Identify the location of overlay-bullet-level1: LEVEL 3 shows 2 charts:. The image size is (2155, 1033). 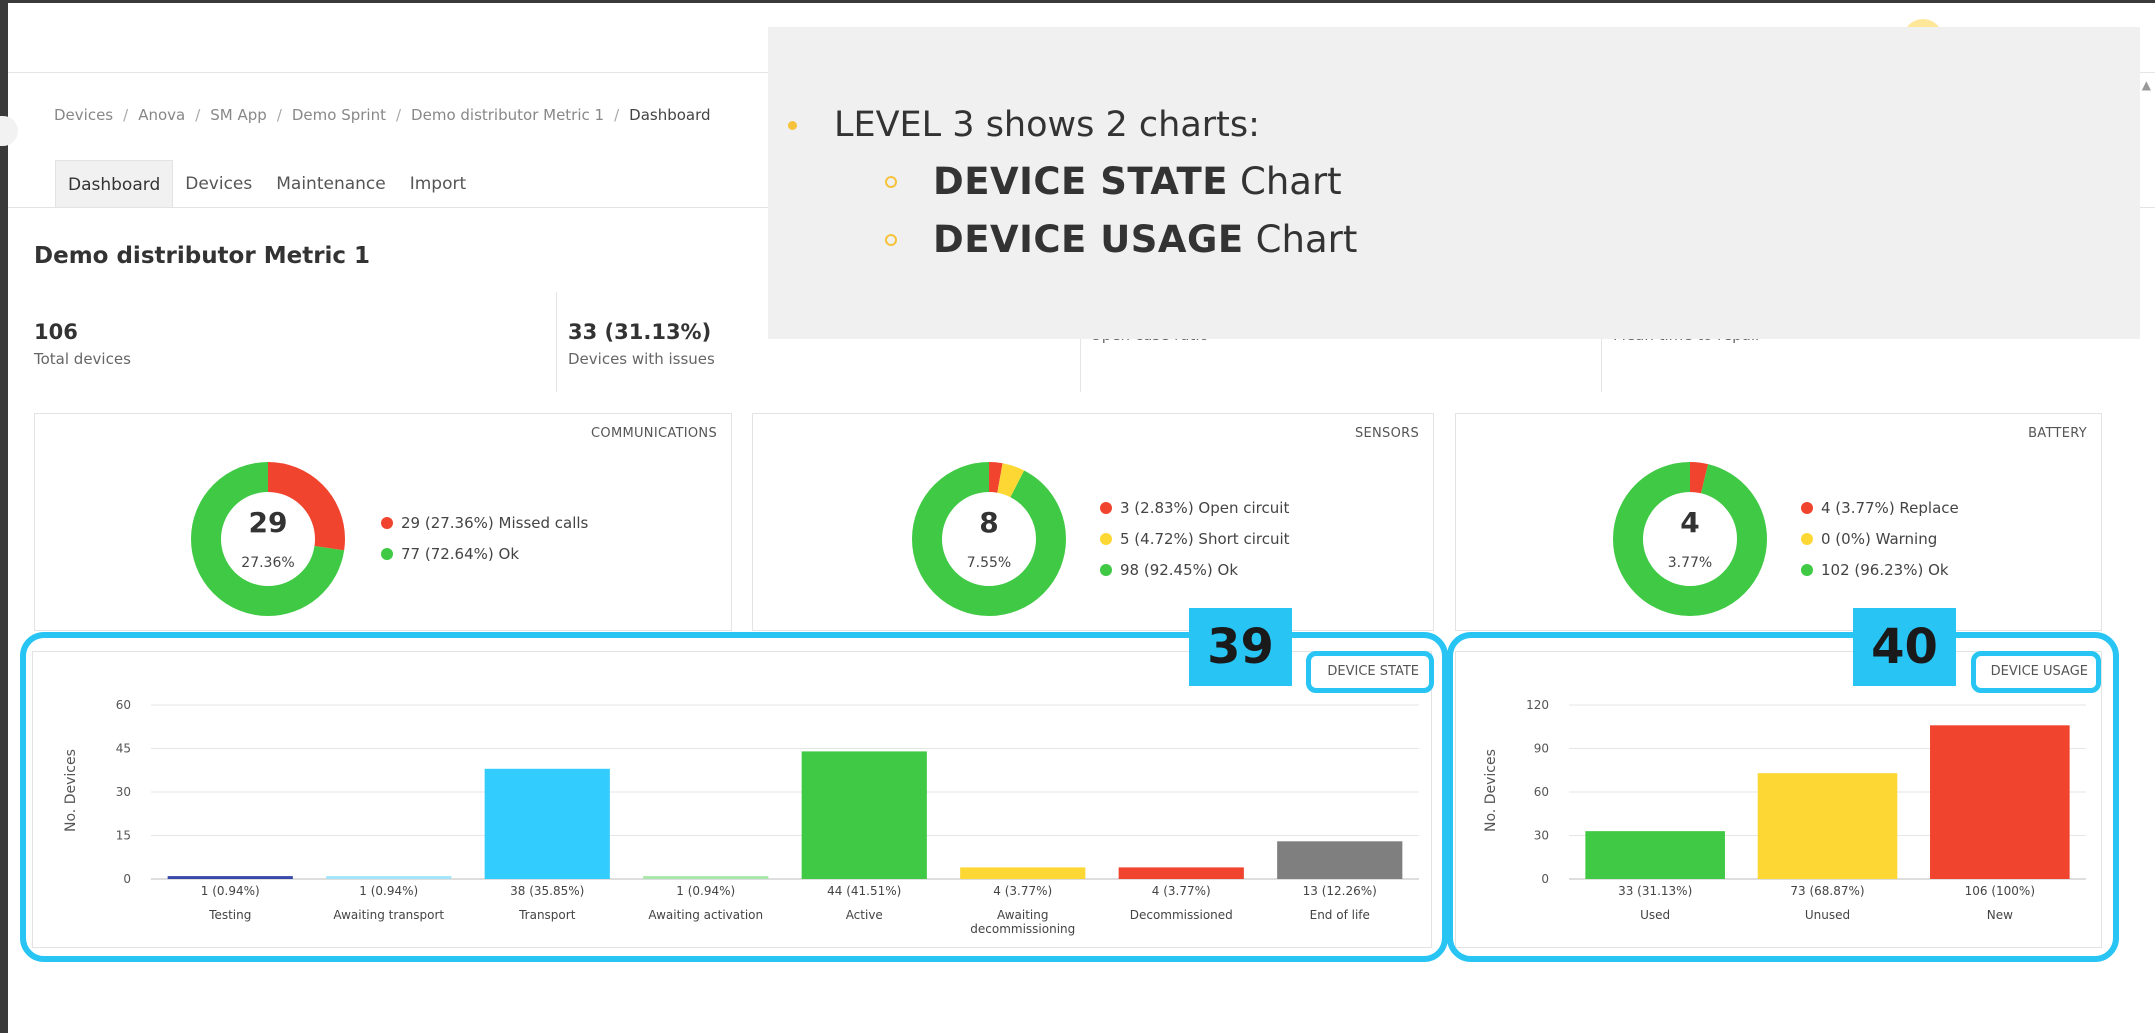
(1024, 125).